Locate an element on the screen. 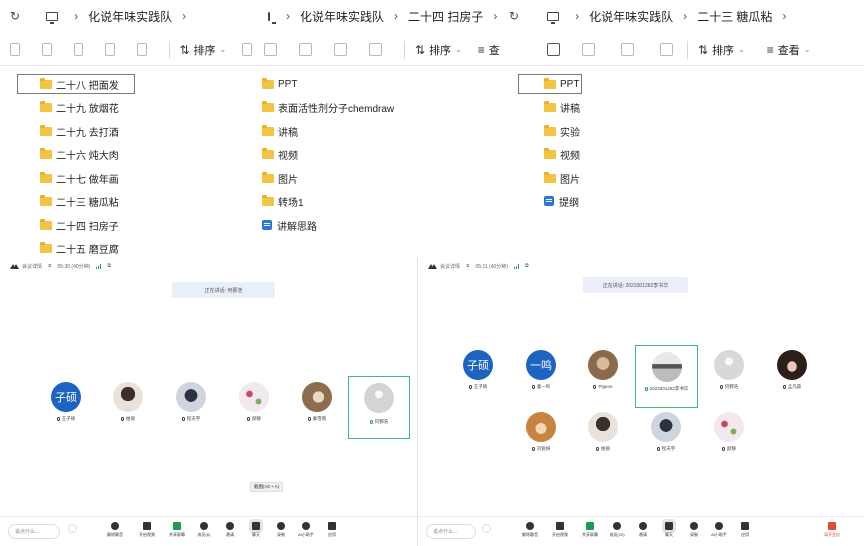 The width and height of the screenshot is (864, 546). folder-item: 二十六 炖大肉 is located at coordinates (79, 154).